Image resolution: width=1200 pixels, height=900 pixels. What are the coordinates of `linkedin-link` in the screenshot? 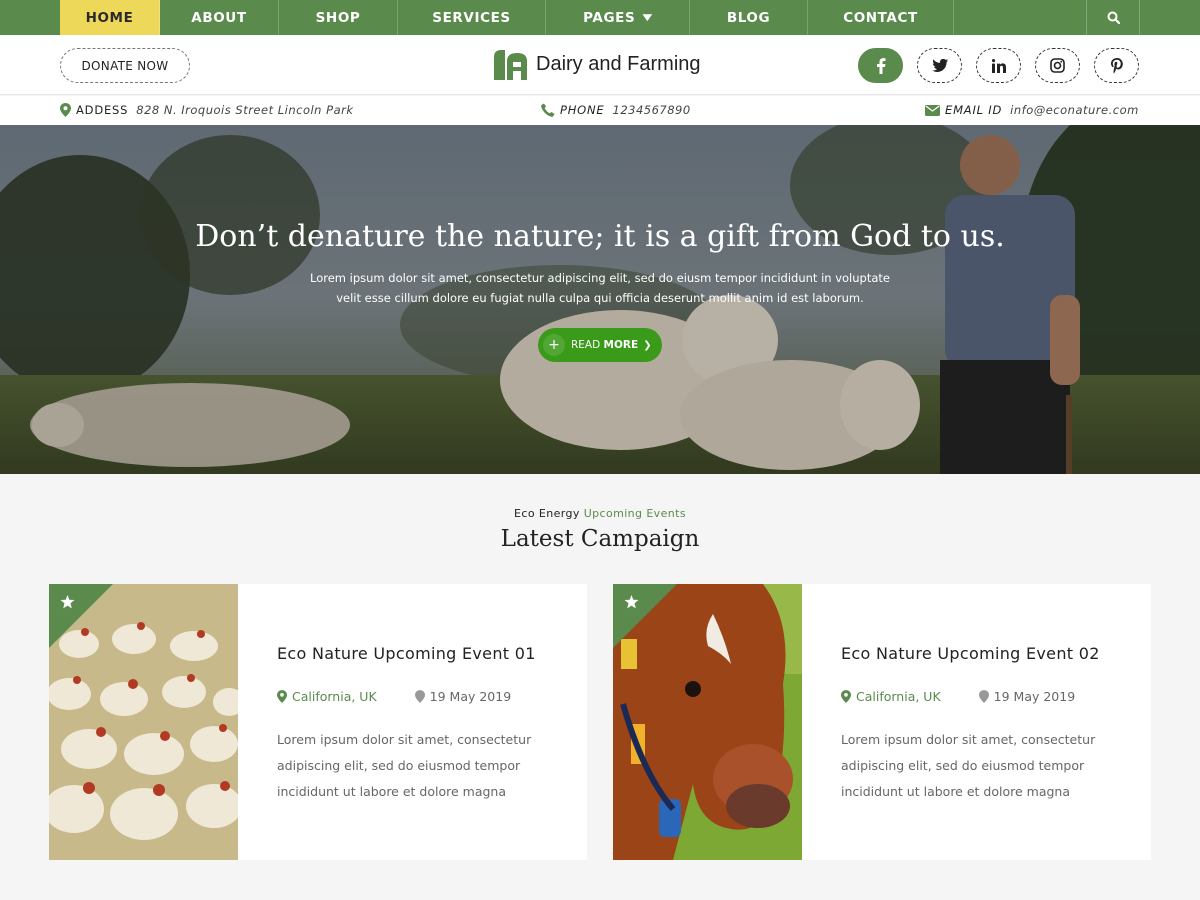 It's located at (998, 65).